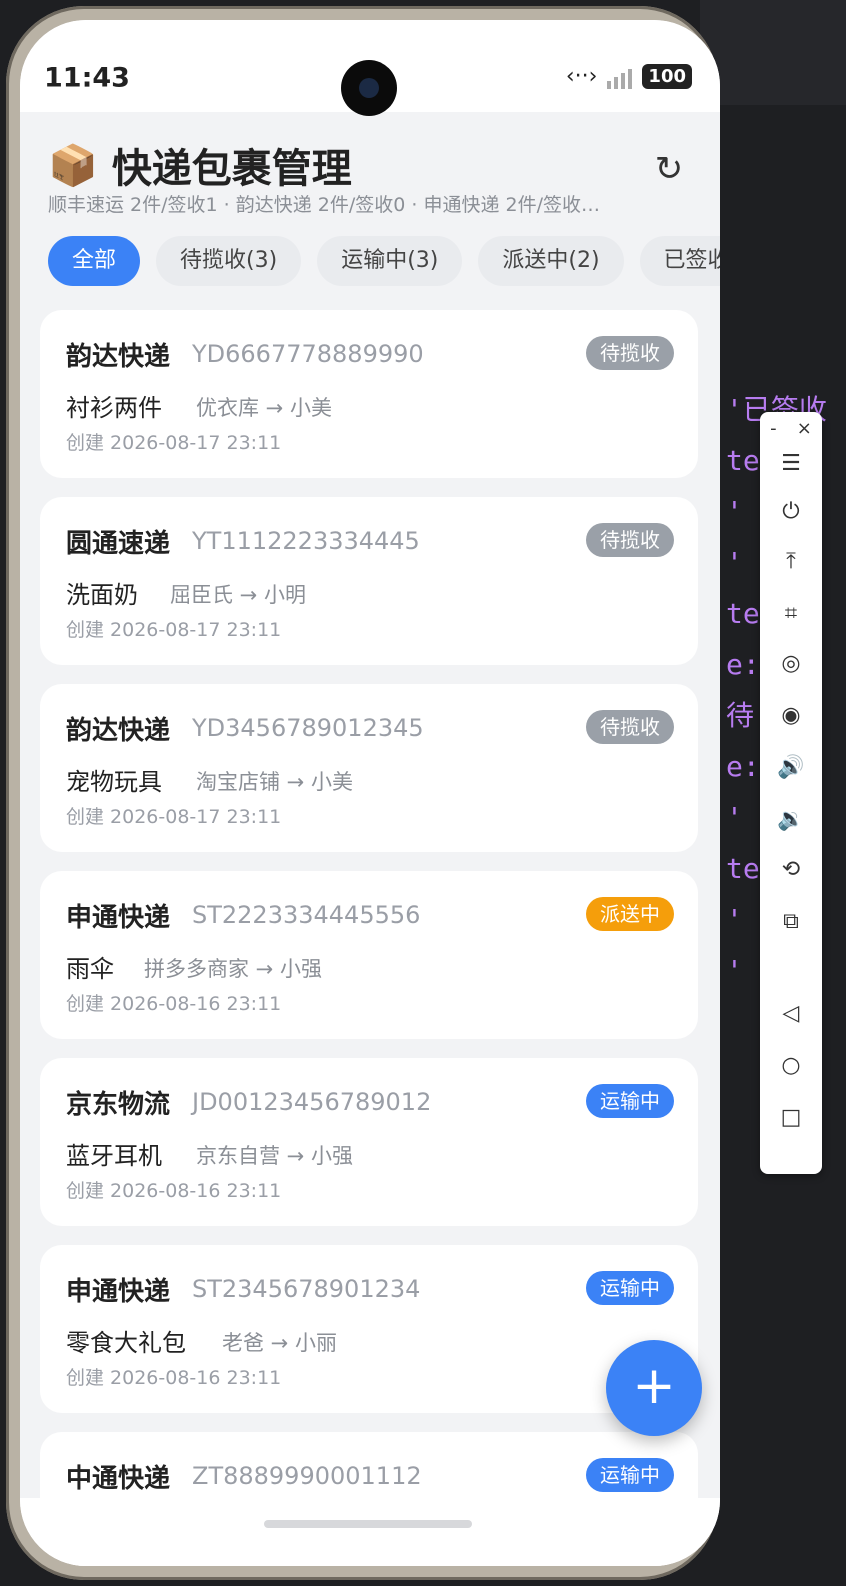 The width and height of the screenshot is (846, 1586). What do you see at coordinates (118, 1105) in the screenshot?
I see `courier-company: 京东物流` at bounding box center [118, 1105].